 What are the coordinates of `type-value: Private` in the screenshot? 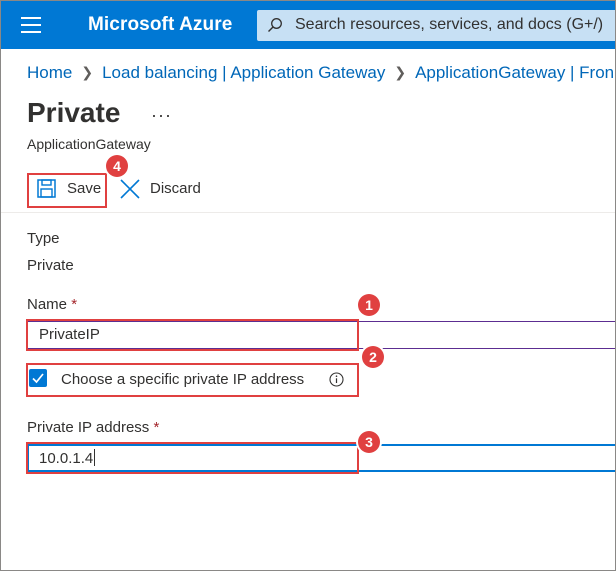 It's located at (50, 265).